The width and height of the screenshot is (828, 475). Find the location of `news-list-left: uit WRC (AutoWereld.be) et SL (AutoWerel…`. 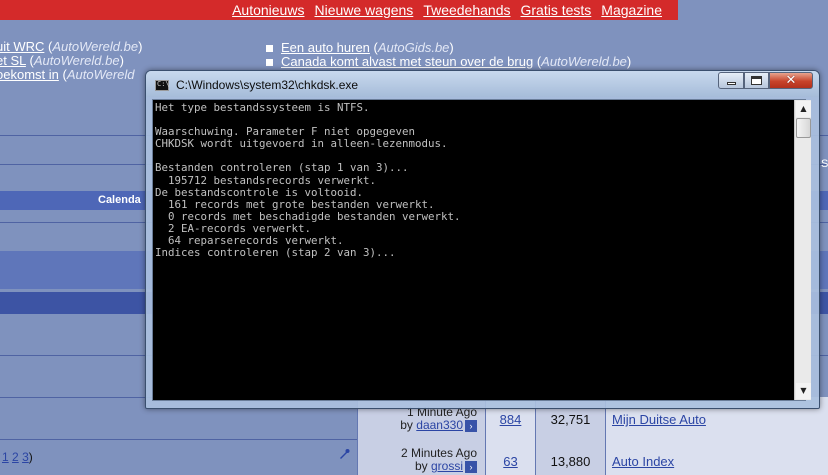

news-list-left: uit WRC (AutoWereld.be) et SL (AutoWerel… is located at coordinates (71, 61).